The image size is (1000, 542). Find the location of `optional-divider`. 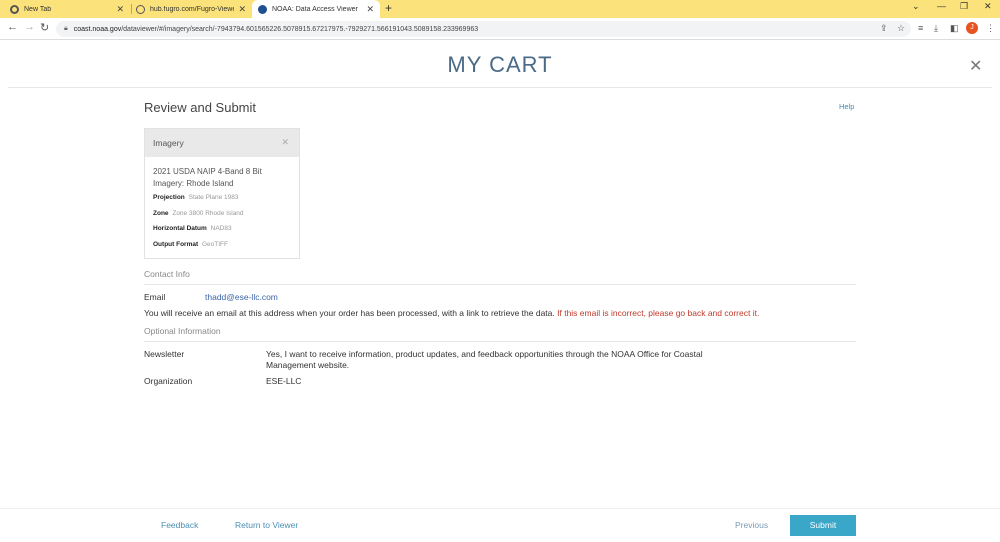

optional-divider is located at coordinates (500, 341).